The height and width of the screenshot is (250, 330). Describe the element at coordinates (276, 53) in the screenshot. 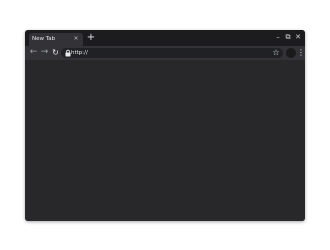

I see `bookmark-star-icon: ☆` at that location.